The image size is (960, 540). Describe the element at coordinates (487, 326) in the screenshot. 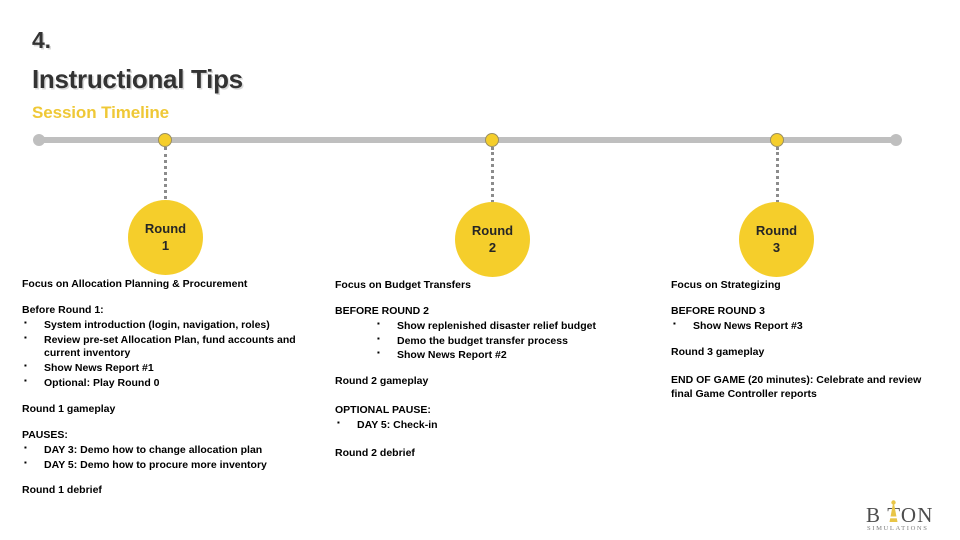

I see `list-item: Show replenished disaster relief budget` at that location.